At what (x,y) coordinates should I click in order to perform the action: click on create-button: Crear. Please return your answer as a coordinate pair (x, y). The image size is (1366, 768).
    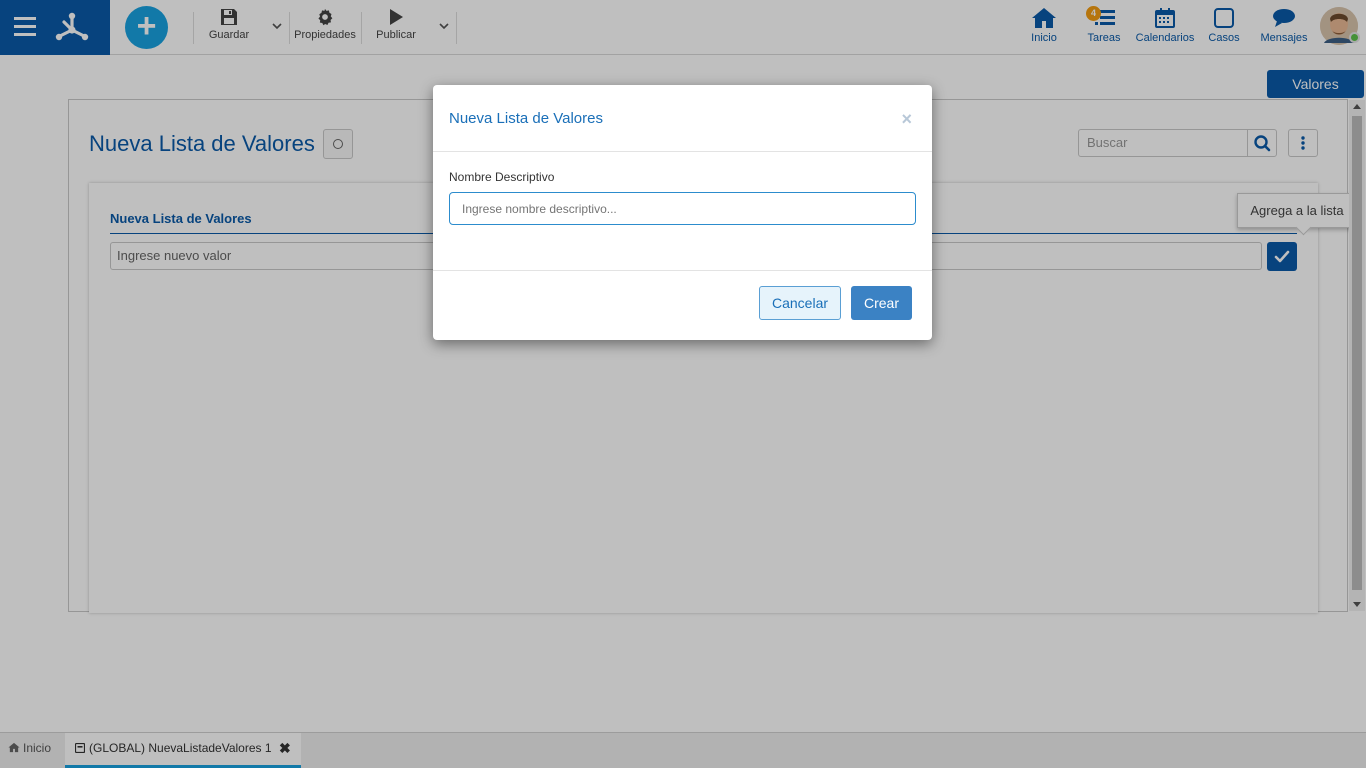
    Looking at the image, I should click on (881, 303).